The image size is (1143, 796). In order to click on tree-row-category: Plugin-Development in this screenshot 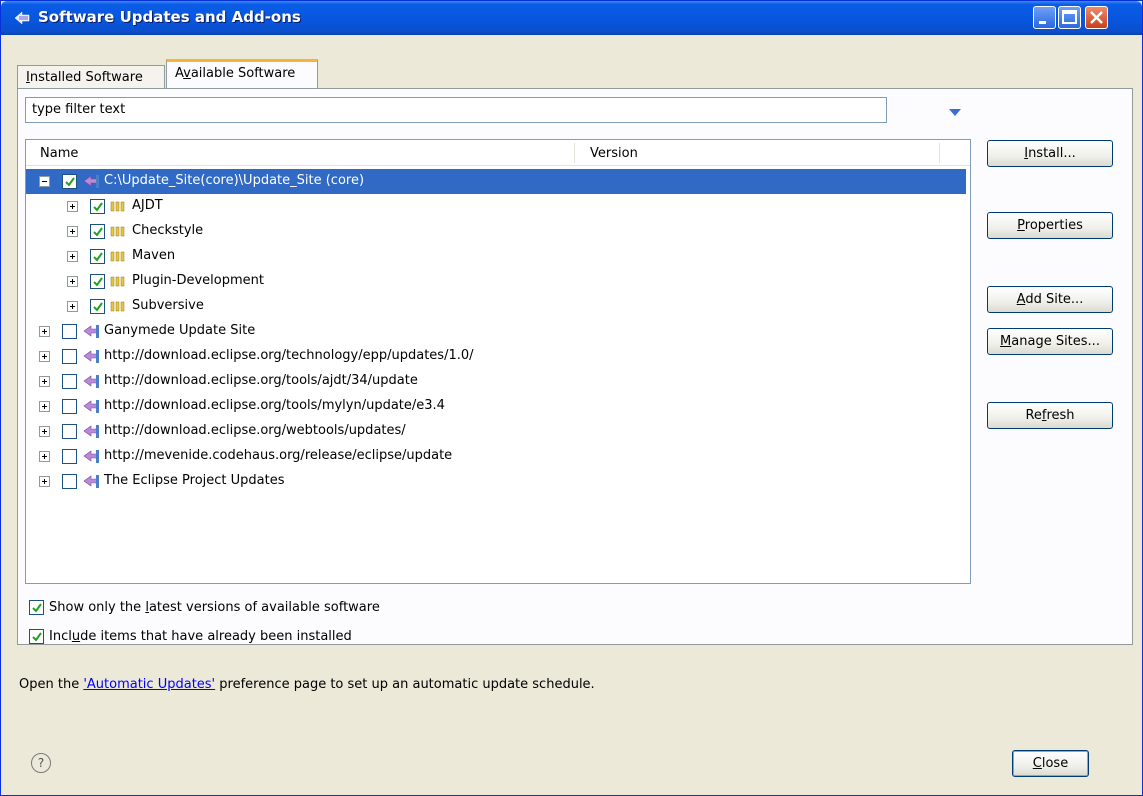, I will do `click(496, 281)`.